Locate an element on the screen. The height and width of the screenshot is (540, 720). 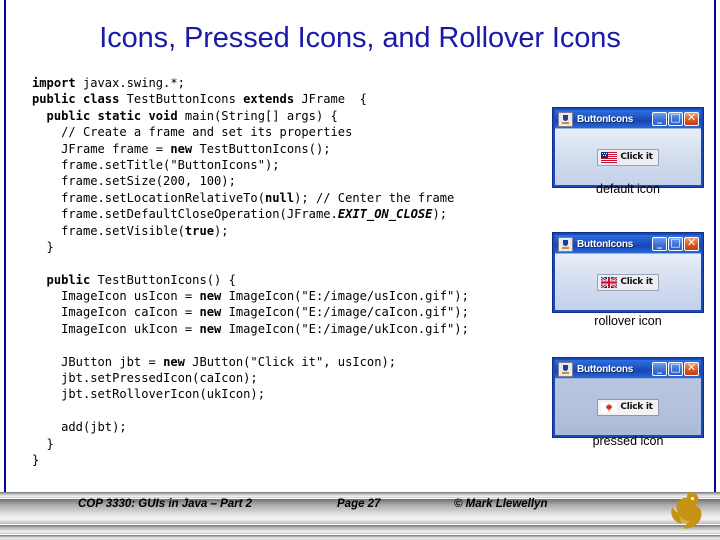
code-text: javax.swing.*; is located at coordinates (130, 83).